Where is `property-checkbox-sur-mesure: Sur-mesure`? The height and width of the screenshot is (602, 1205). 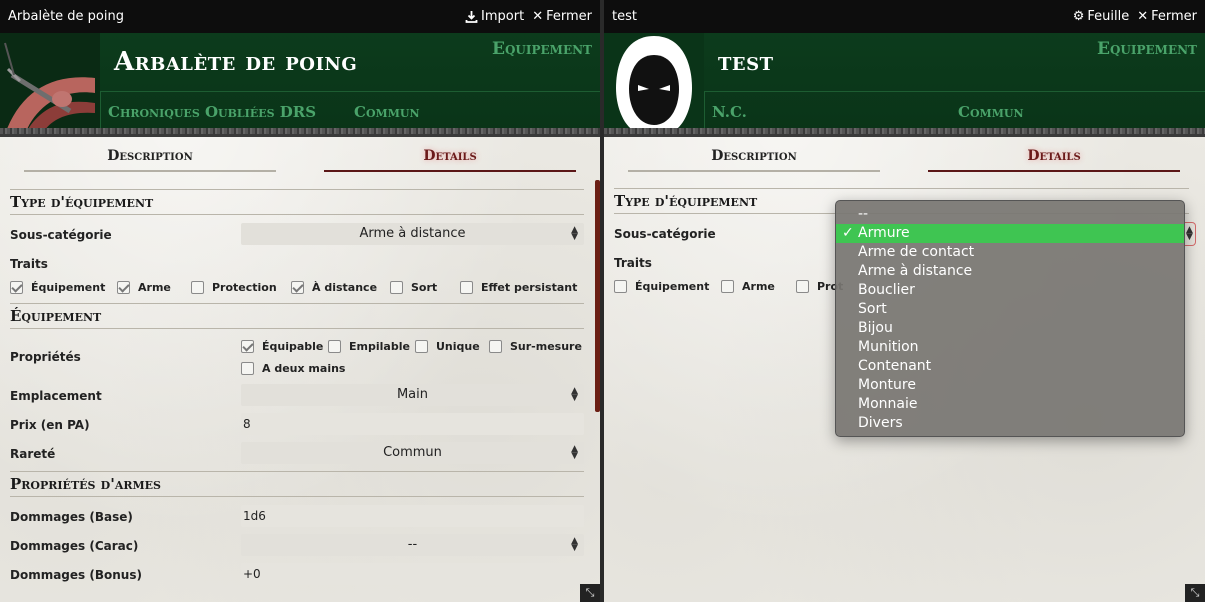
property-checkbox-sur-mesure: Sur-mesure is located at coordinates (535, 346).